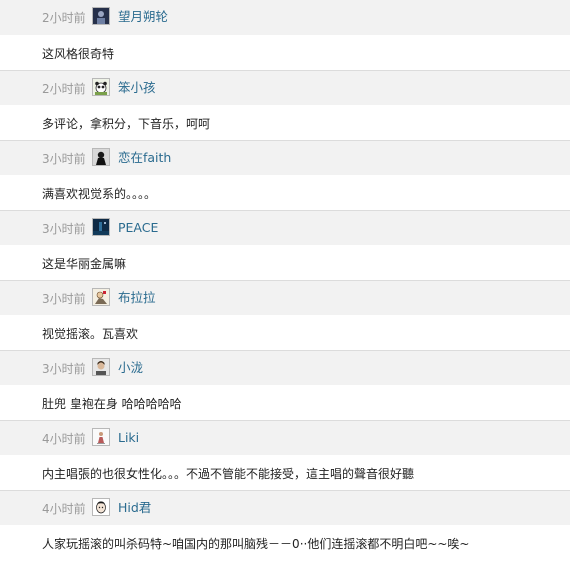 Image resolution: width=570 pixels, height=561 pixels. I want to click on comment-item: 2小时前 笨小孩 多评论，拿积分，下音乐，呵呵, so click(285, 105).